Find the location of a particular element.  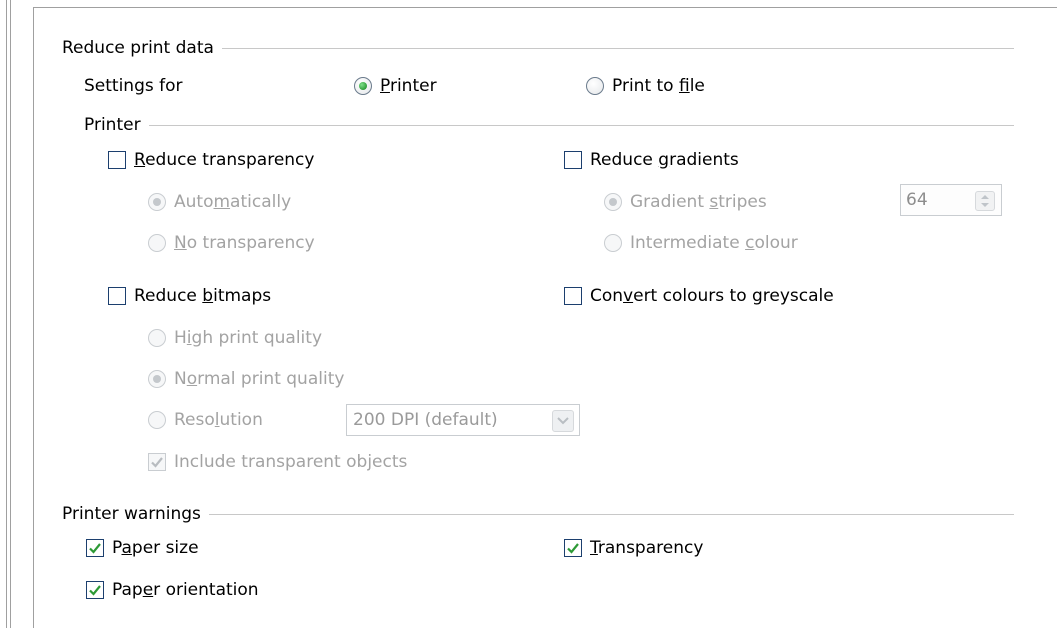

no-transparency-label: No transparency is located at coordinates (244, 243).